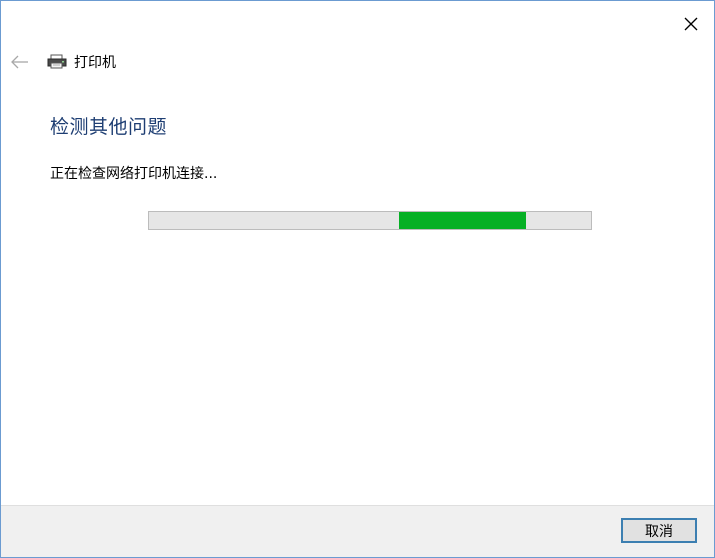  What do you see at coordinates (659, 530) in the screenshot?
I see `cancel-button: 取消` at bounding box center [659, 530].